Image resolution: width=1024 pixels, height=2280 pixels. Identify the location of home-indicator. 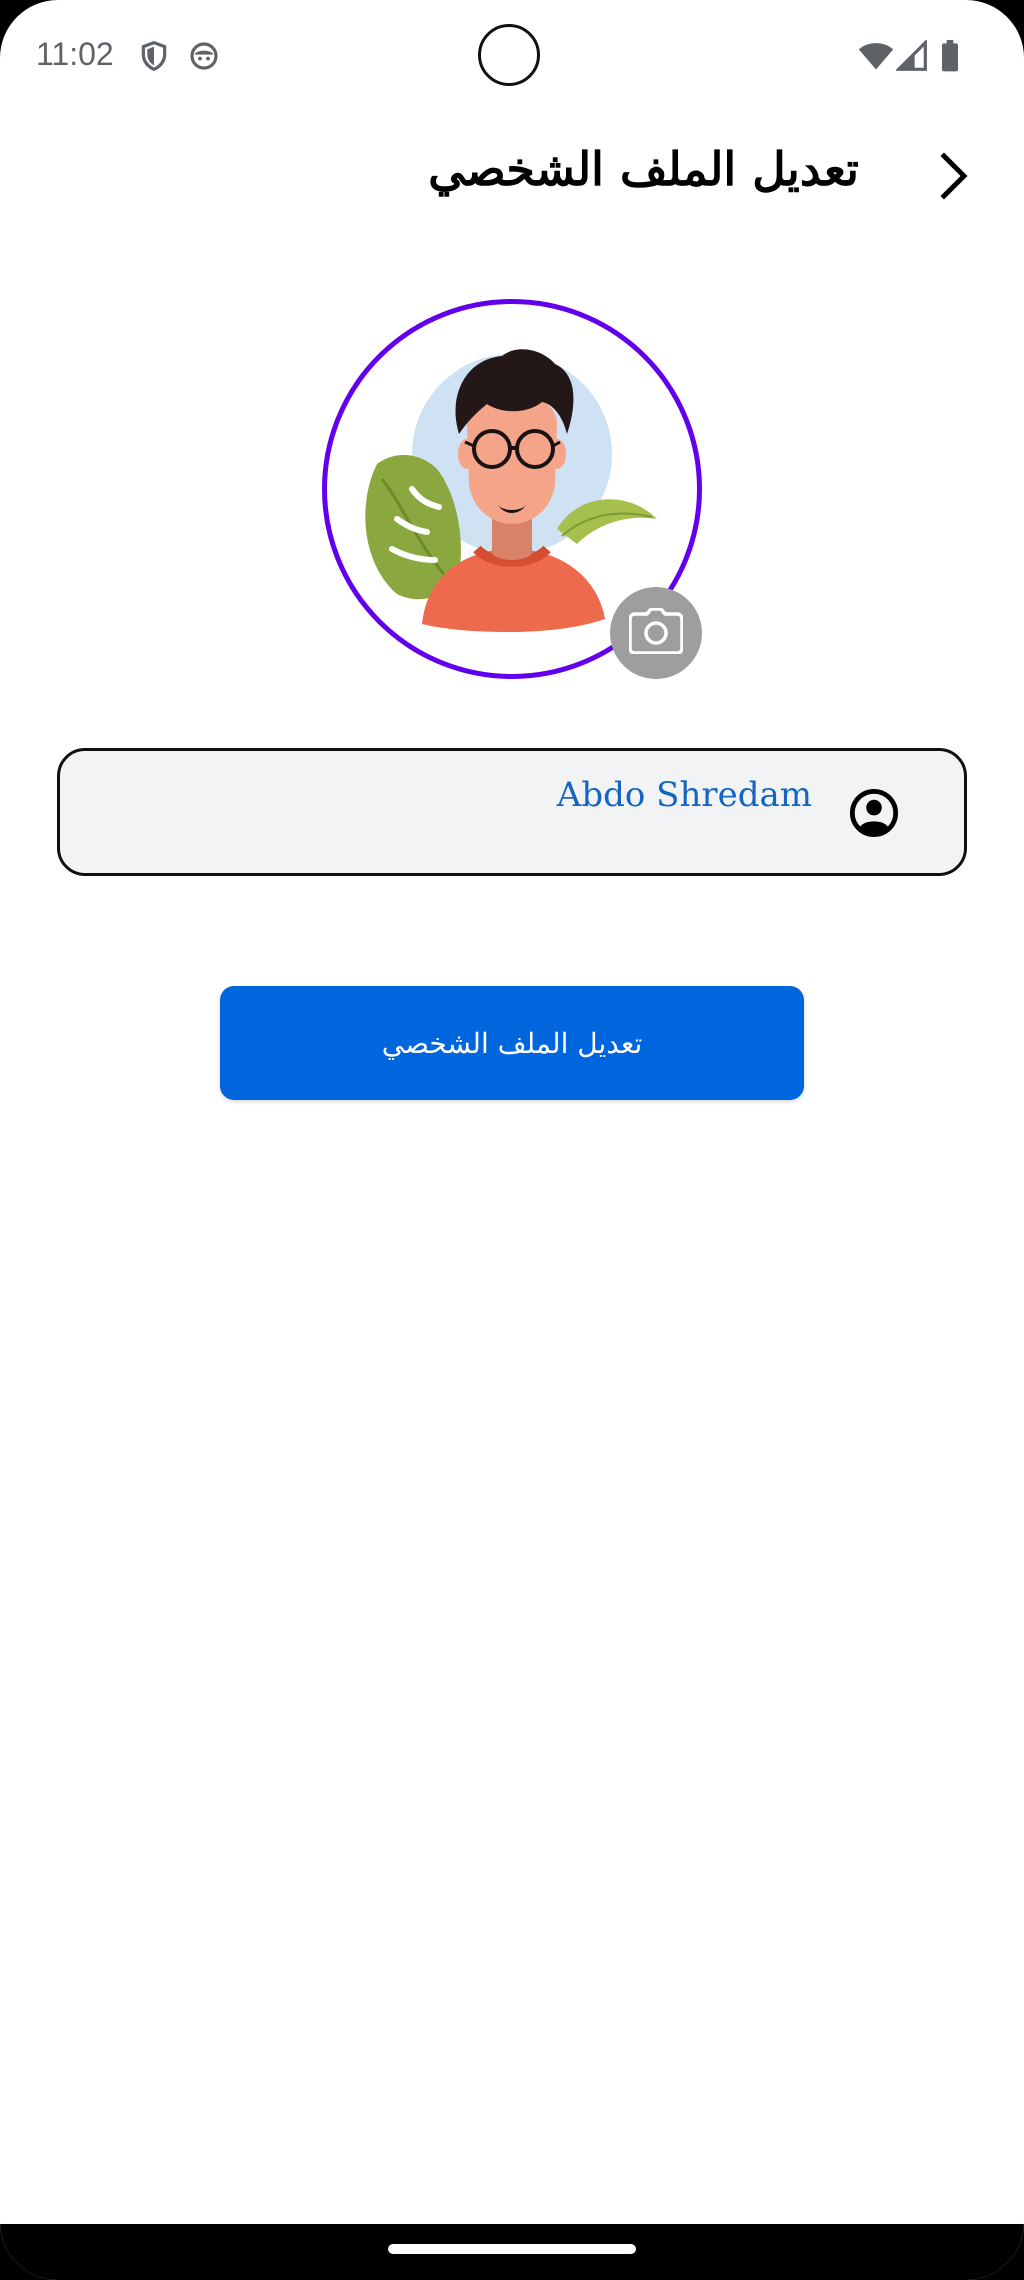
(512, 2249).